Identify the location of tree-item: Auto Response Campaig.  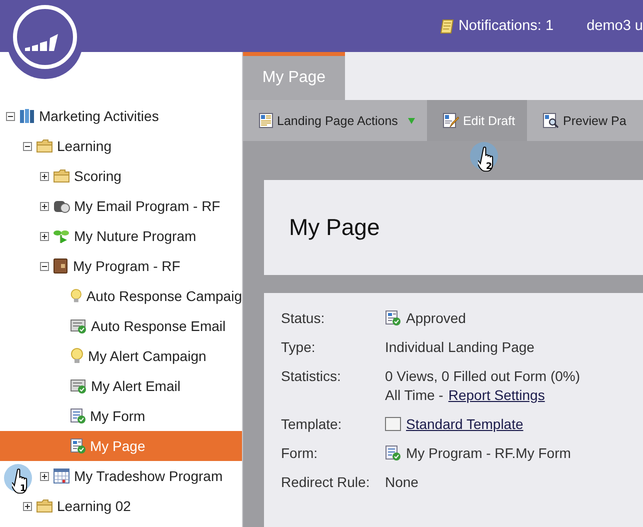
(164, 296).